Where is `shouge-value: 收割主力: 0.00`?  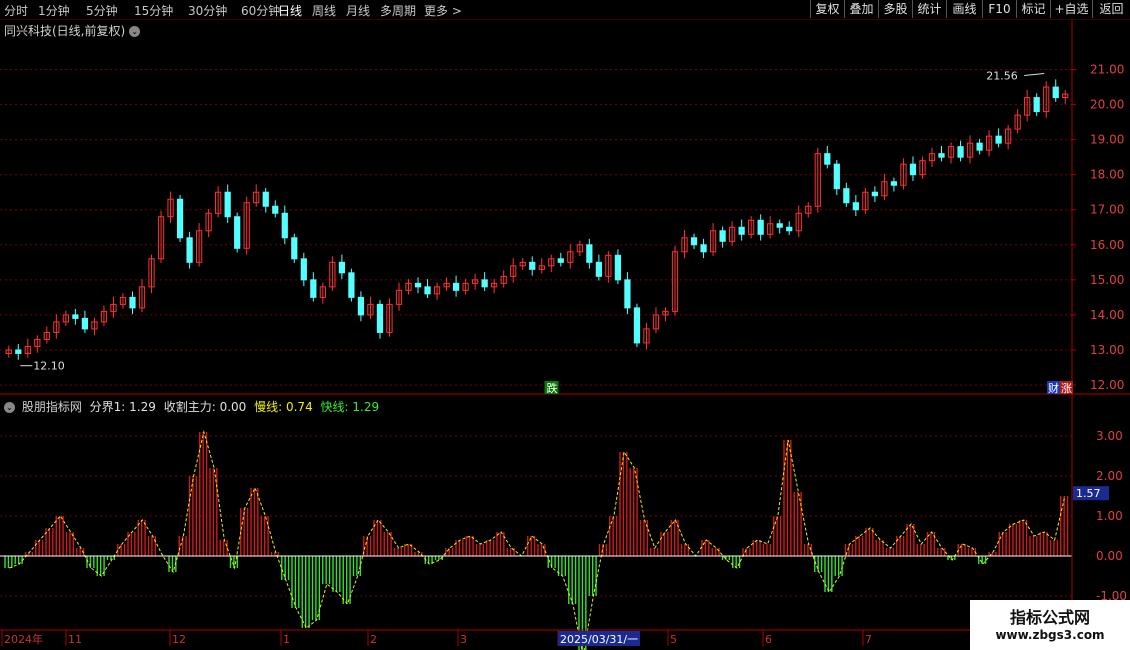 shouge-value: 收割主力: 0.00 is located at coordinates (205, 407).